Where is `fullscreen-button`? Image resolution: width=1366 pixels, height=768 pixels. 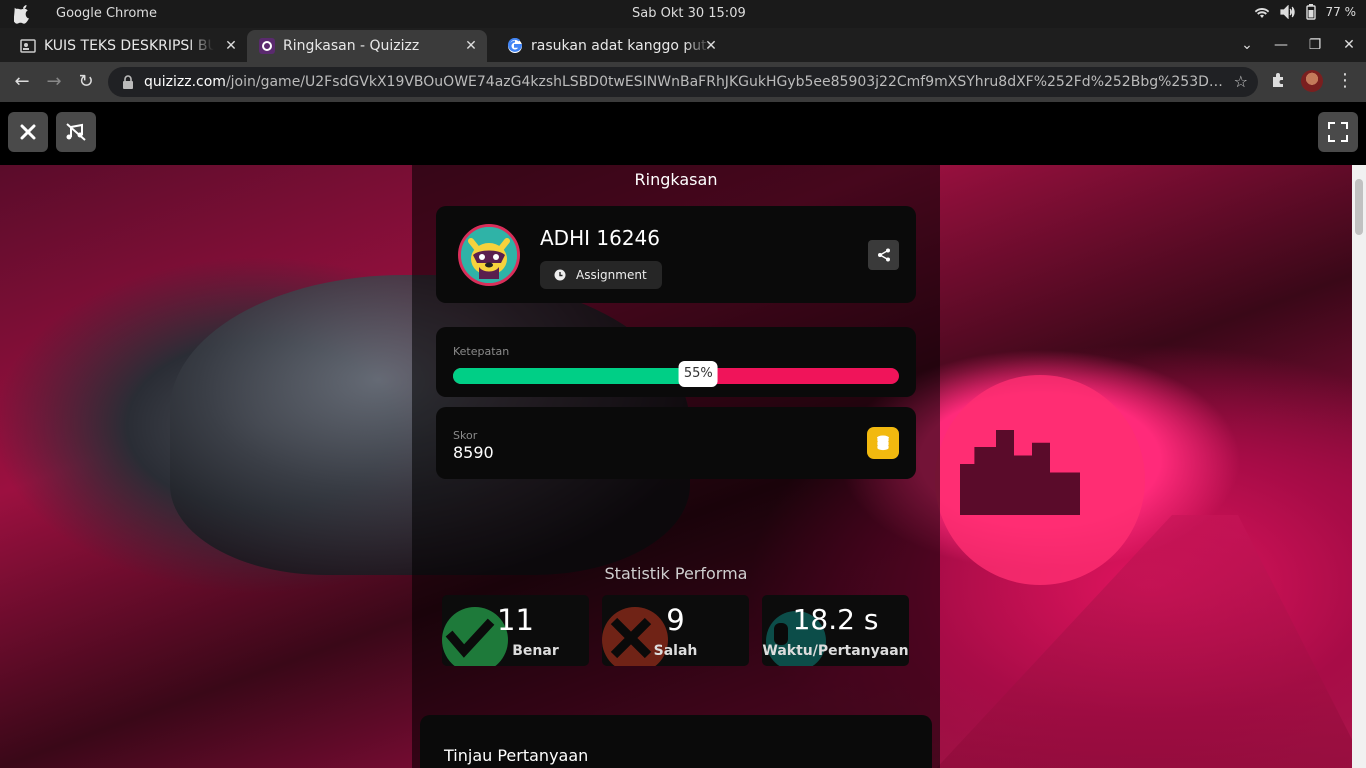
fullscreen-button is located at coordinates (1338, 132).